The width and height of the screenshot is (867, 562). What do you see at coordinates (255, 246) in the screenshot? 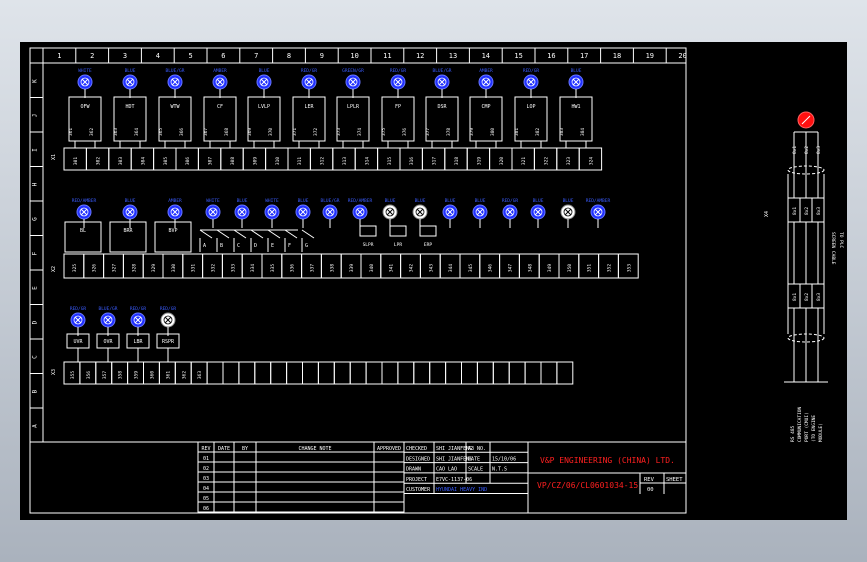
I see `contact-label: D` at bounding box center [255, 246].